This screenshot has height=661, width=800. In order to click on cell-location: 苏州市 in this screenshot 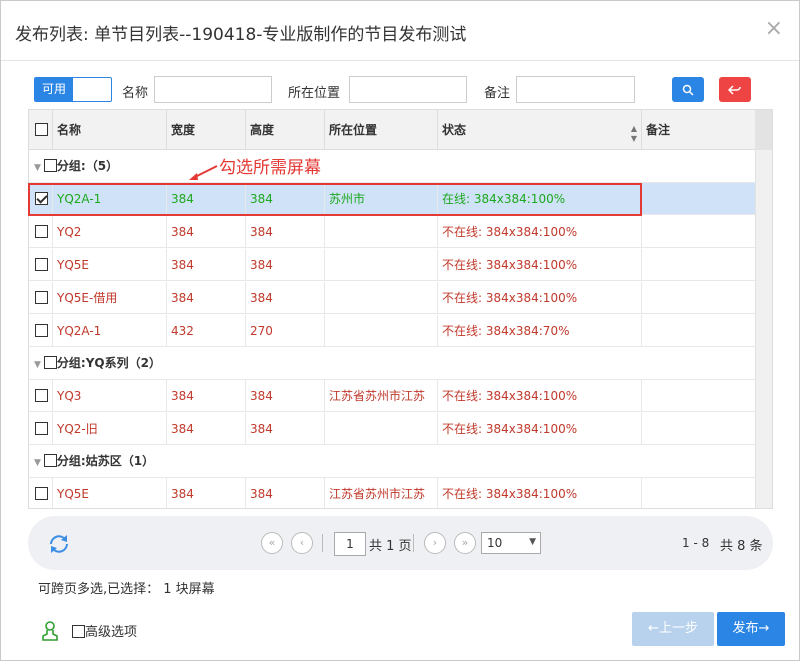, I will do `click(381, 199)`.